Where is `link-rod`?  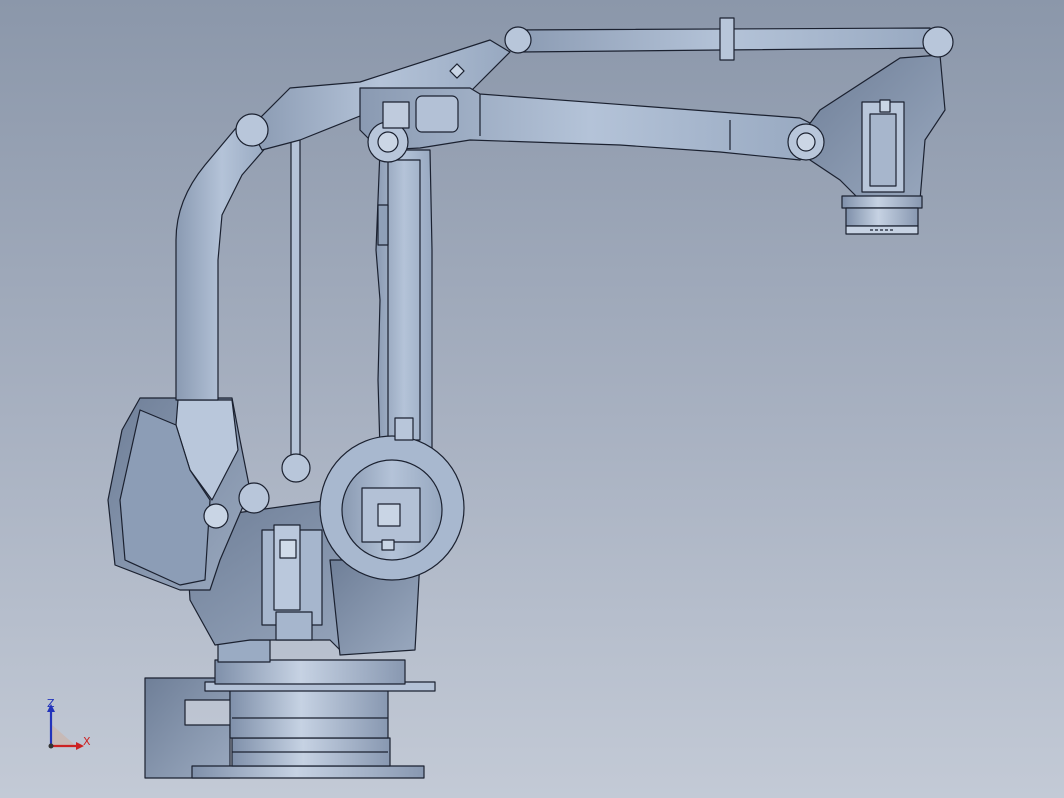
link-rod is located at coordinates (295, 297).